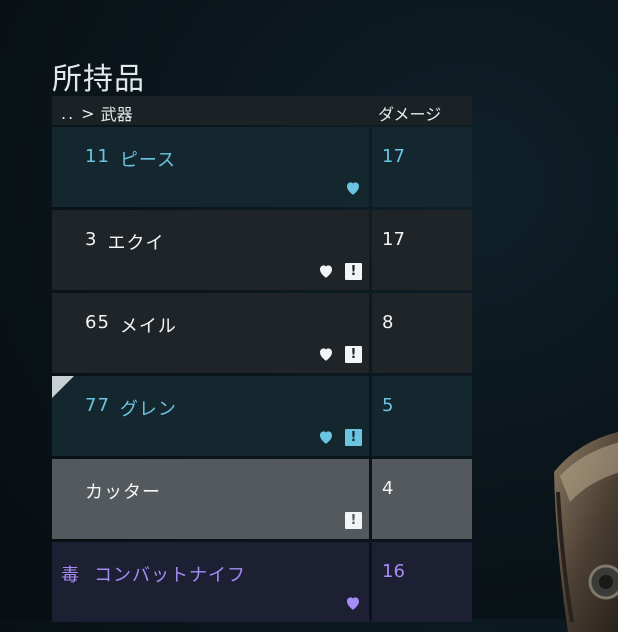 The width and height of the screenshot is (618, 632). What do you see at coordinates (422, 582) in the screenshot?
I see `item-damage-cell: 16` at bounding box center [422, 582].